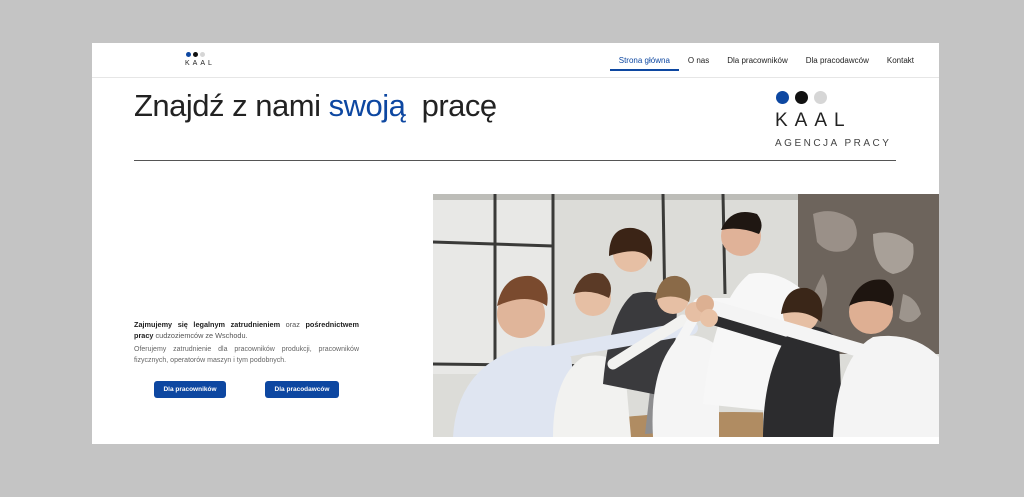  I want to click on employers-button: Dla pracodawców, so click(302, 389).